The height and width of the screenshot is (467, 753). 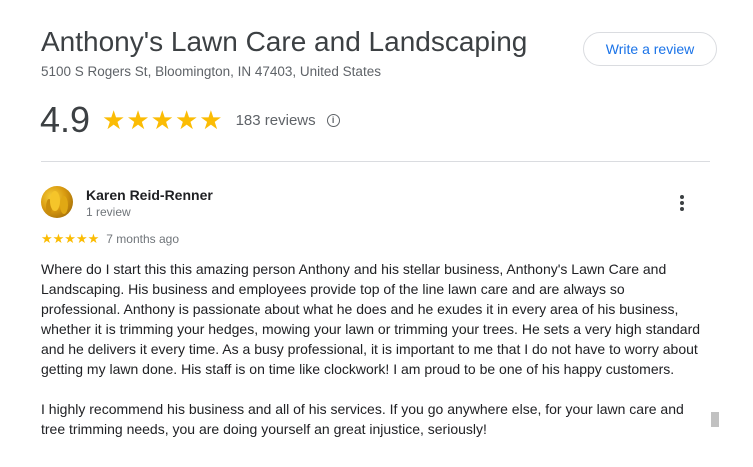 What do you see at coordinates (142, 239) in the screenshot?
I see `review-date: 7 months ago` at bounding box center [142, 239].